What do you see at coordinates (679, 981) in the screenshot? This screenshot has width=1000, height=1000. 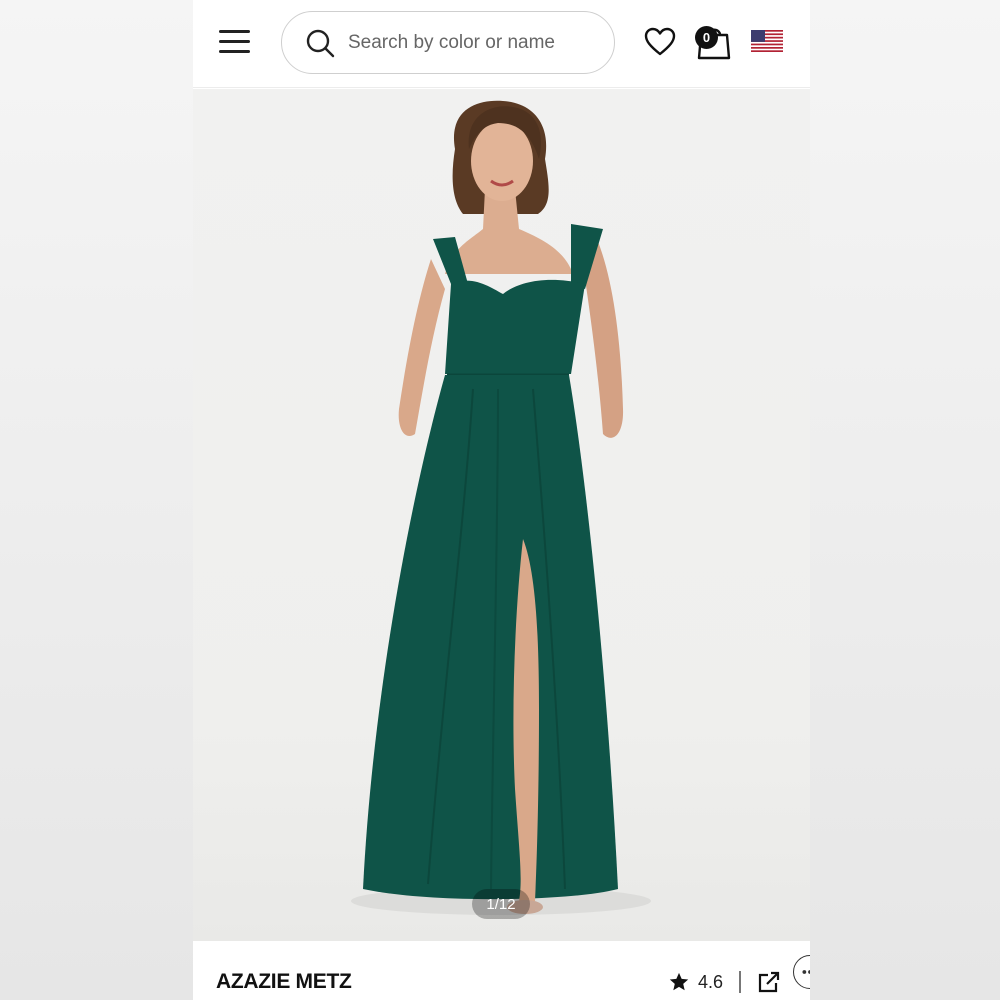 I see `star-icon` at bounding box center [679, 981].